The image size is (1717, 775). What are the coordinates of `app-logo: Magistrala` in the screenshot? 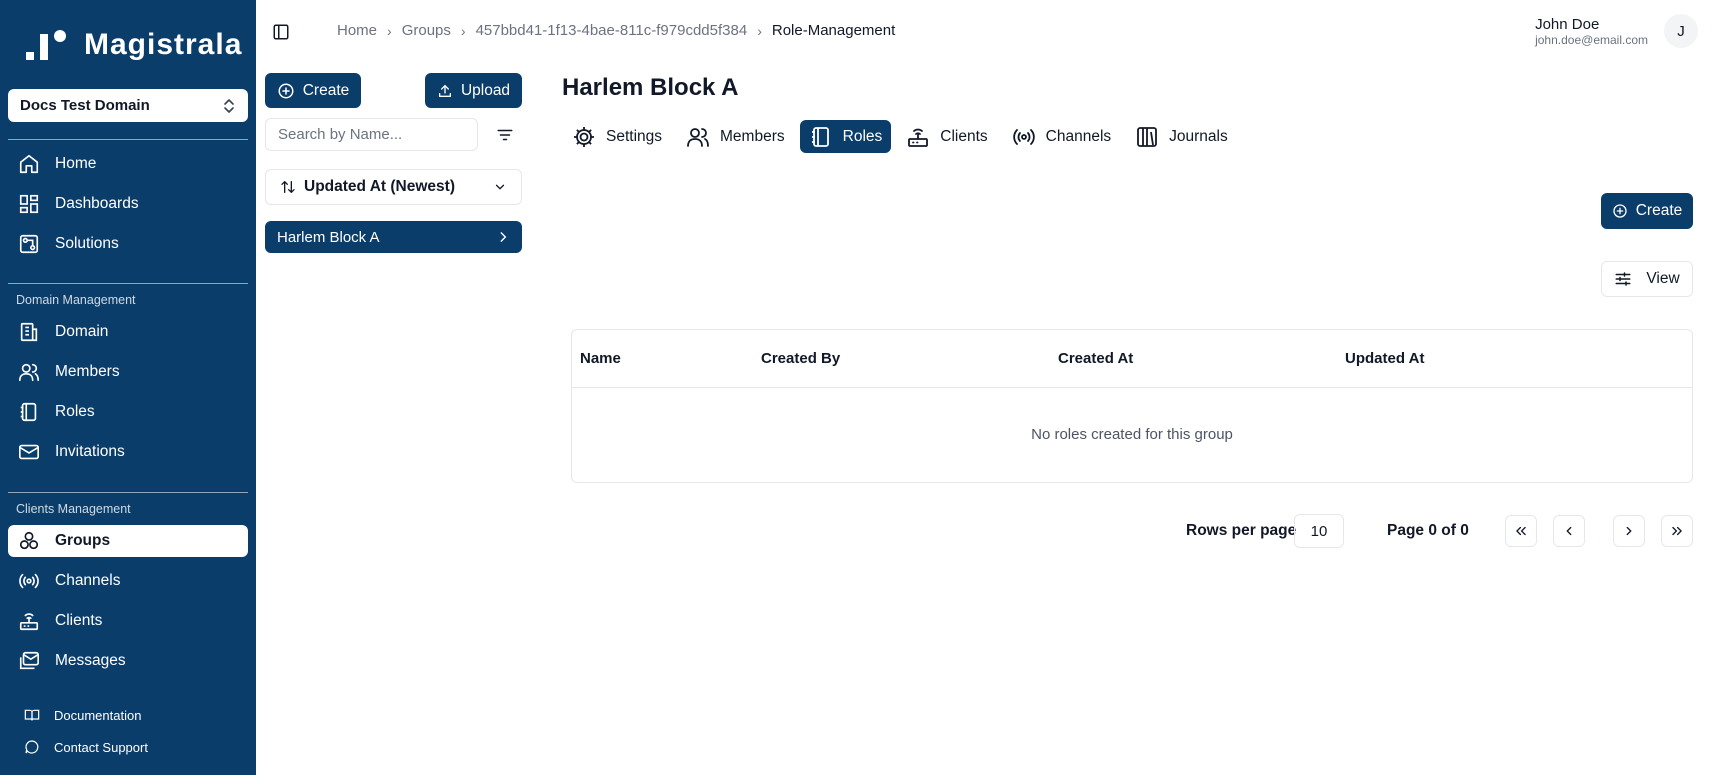 It's located at (134, 45).